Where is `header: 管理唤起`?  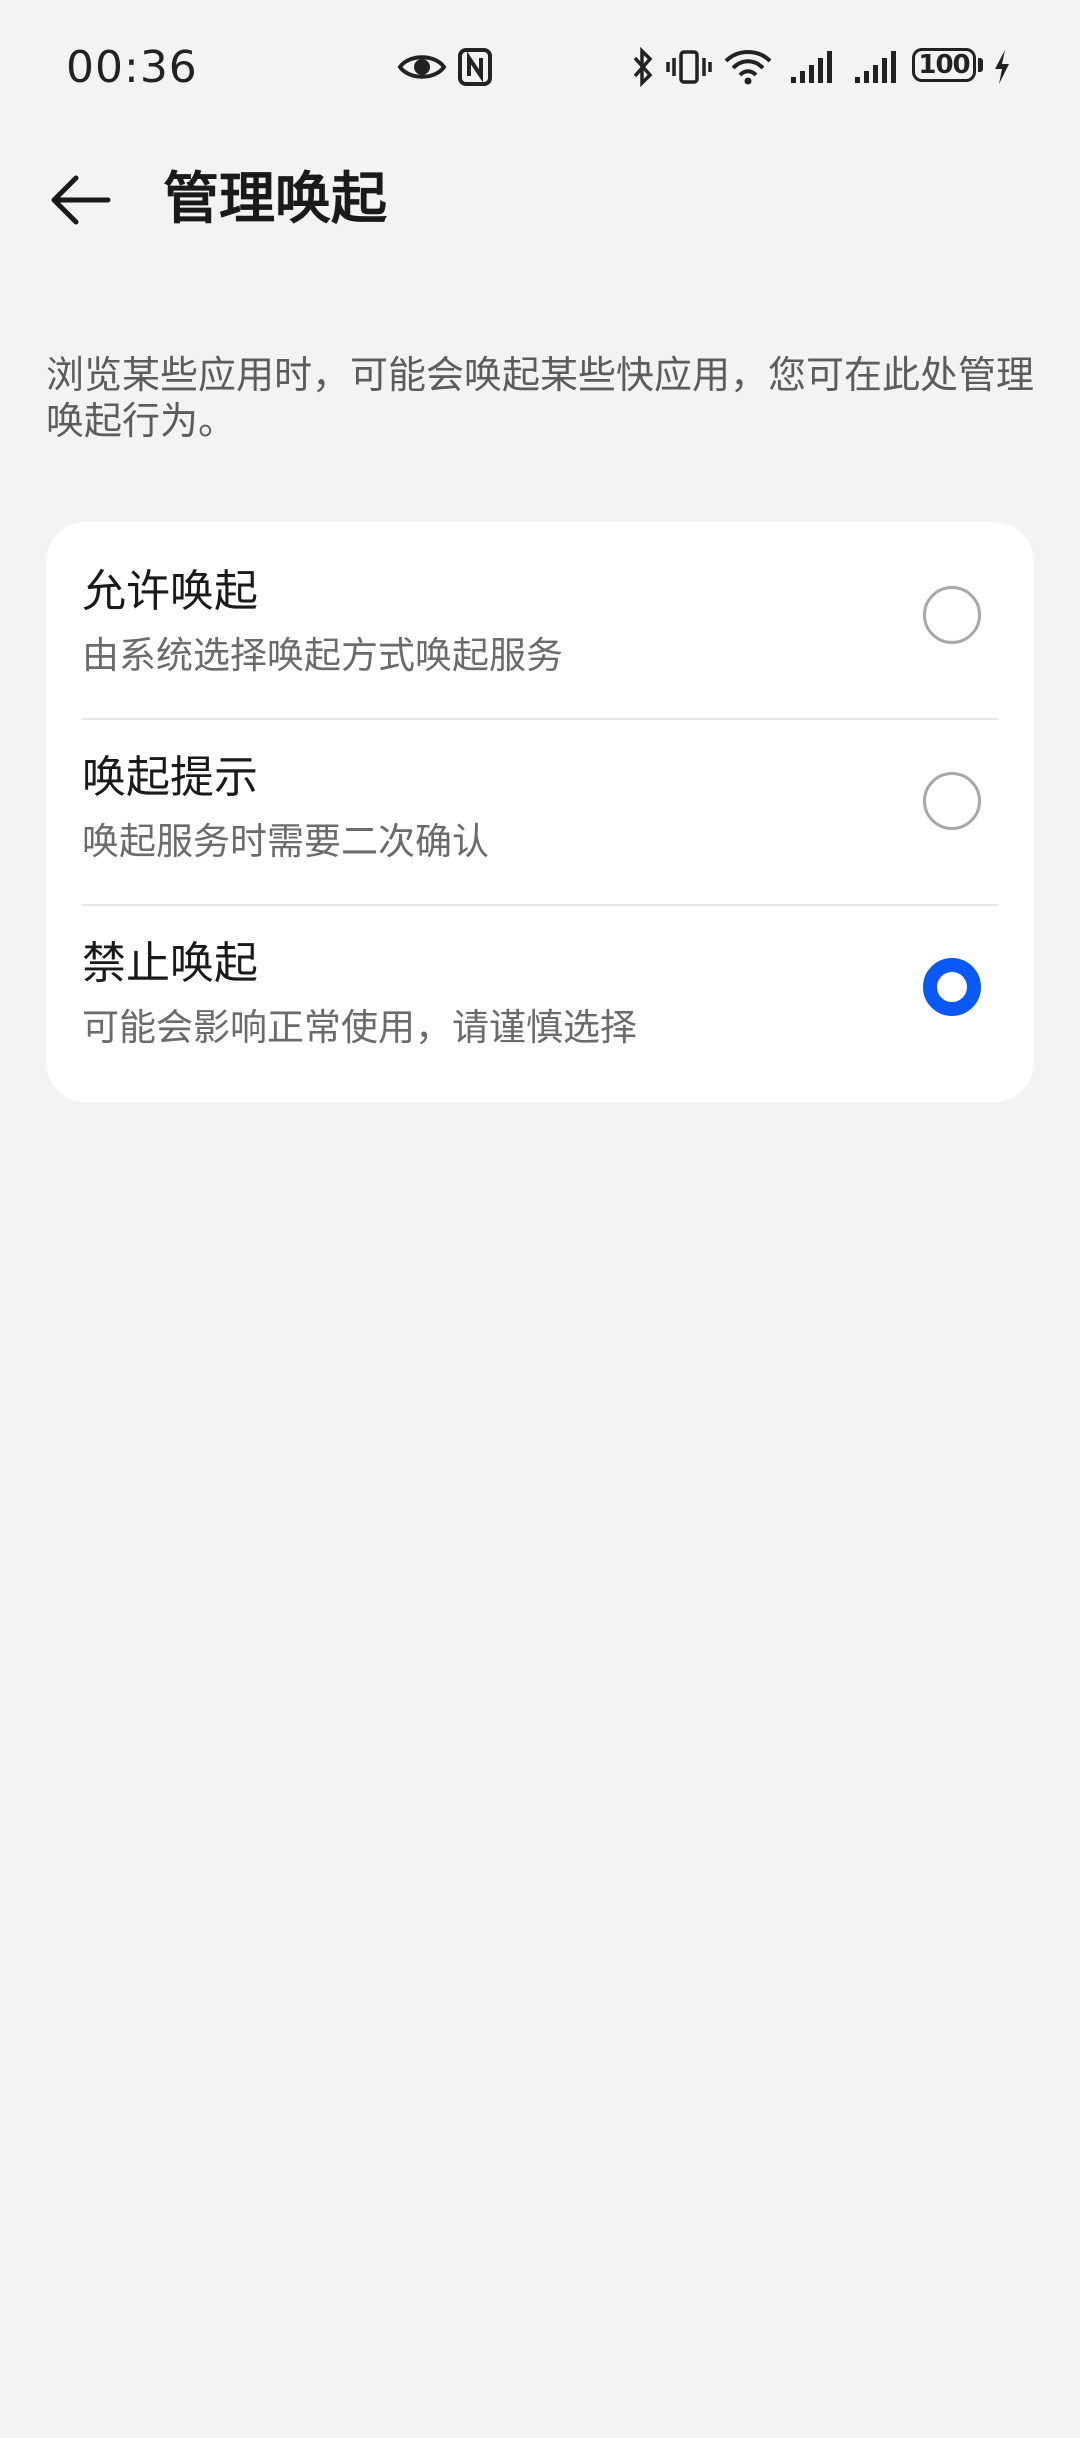 header: 管理唤起 is located at coordinates (540, 200).